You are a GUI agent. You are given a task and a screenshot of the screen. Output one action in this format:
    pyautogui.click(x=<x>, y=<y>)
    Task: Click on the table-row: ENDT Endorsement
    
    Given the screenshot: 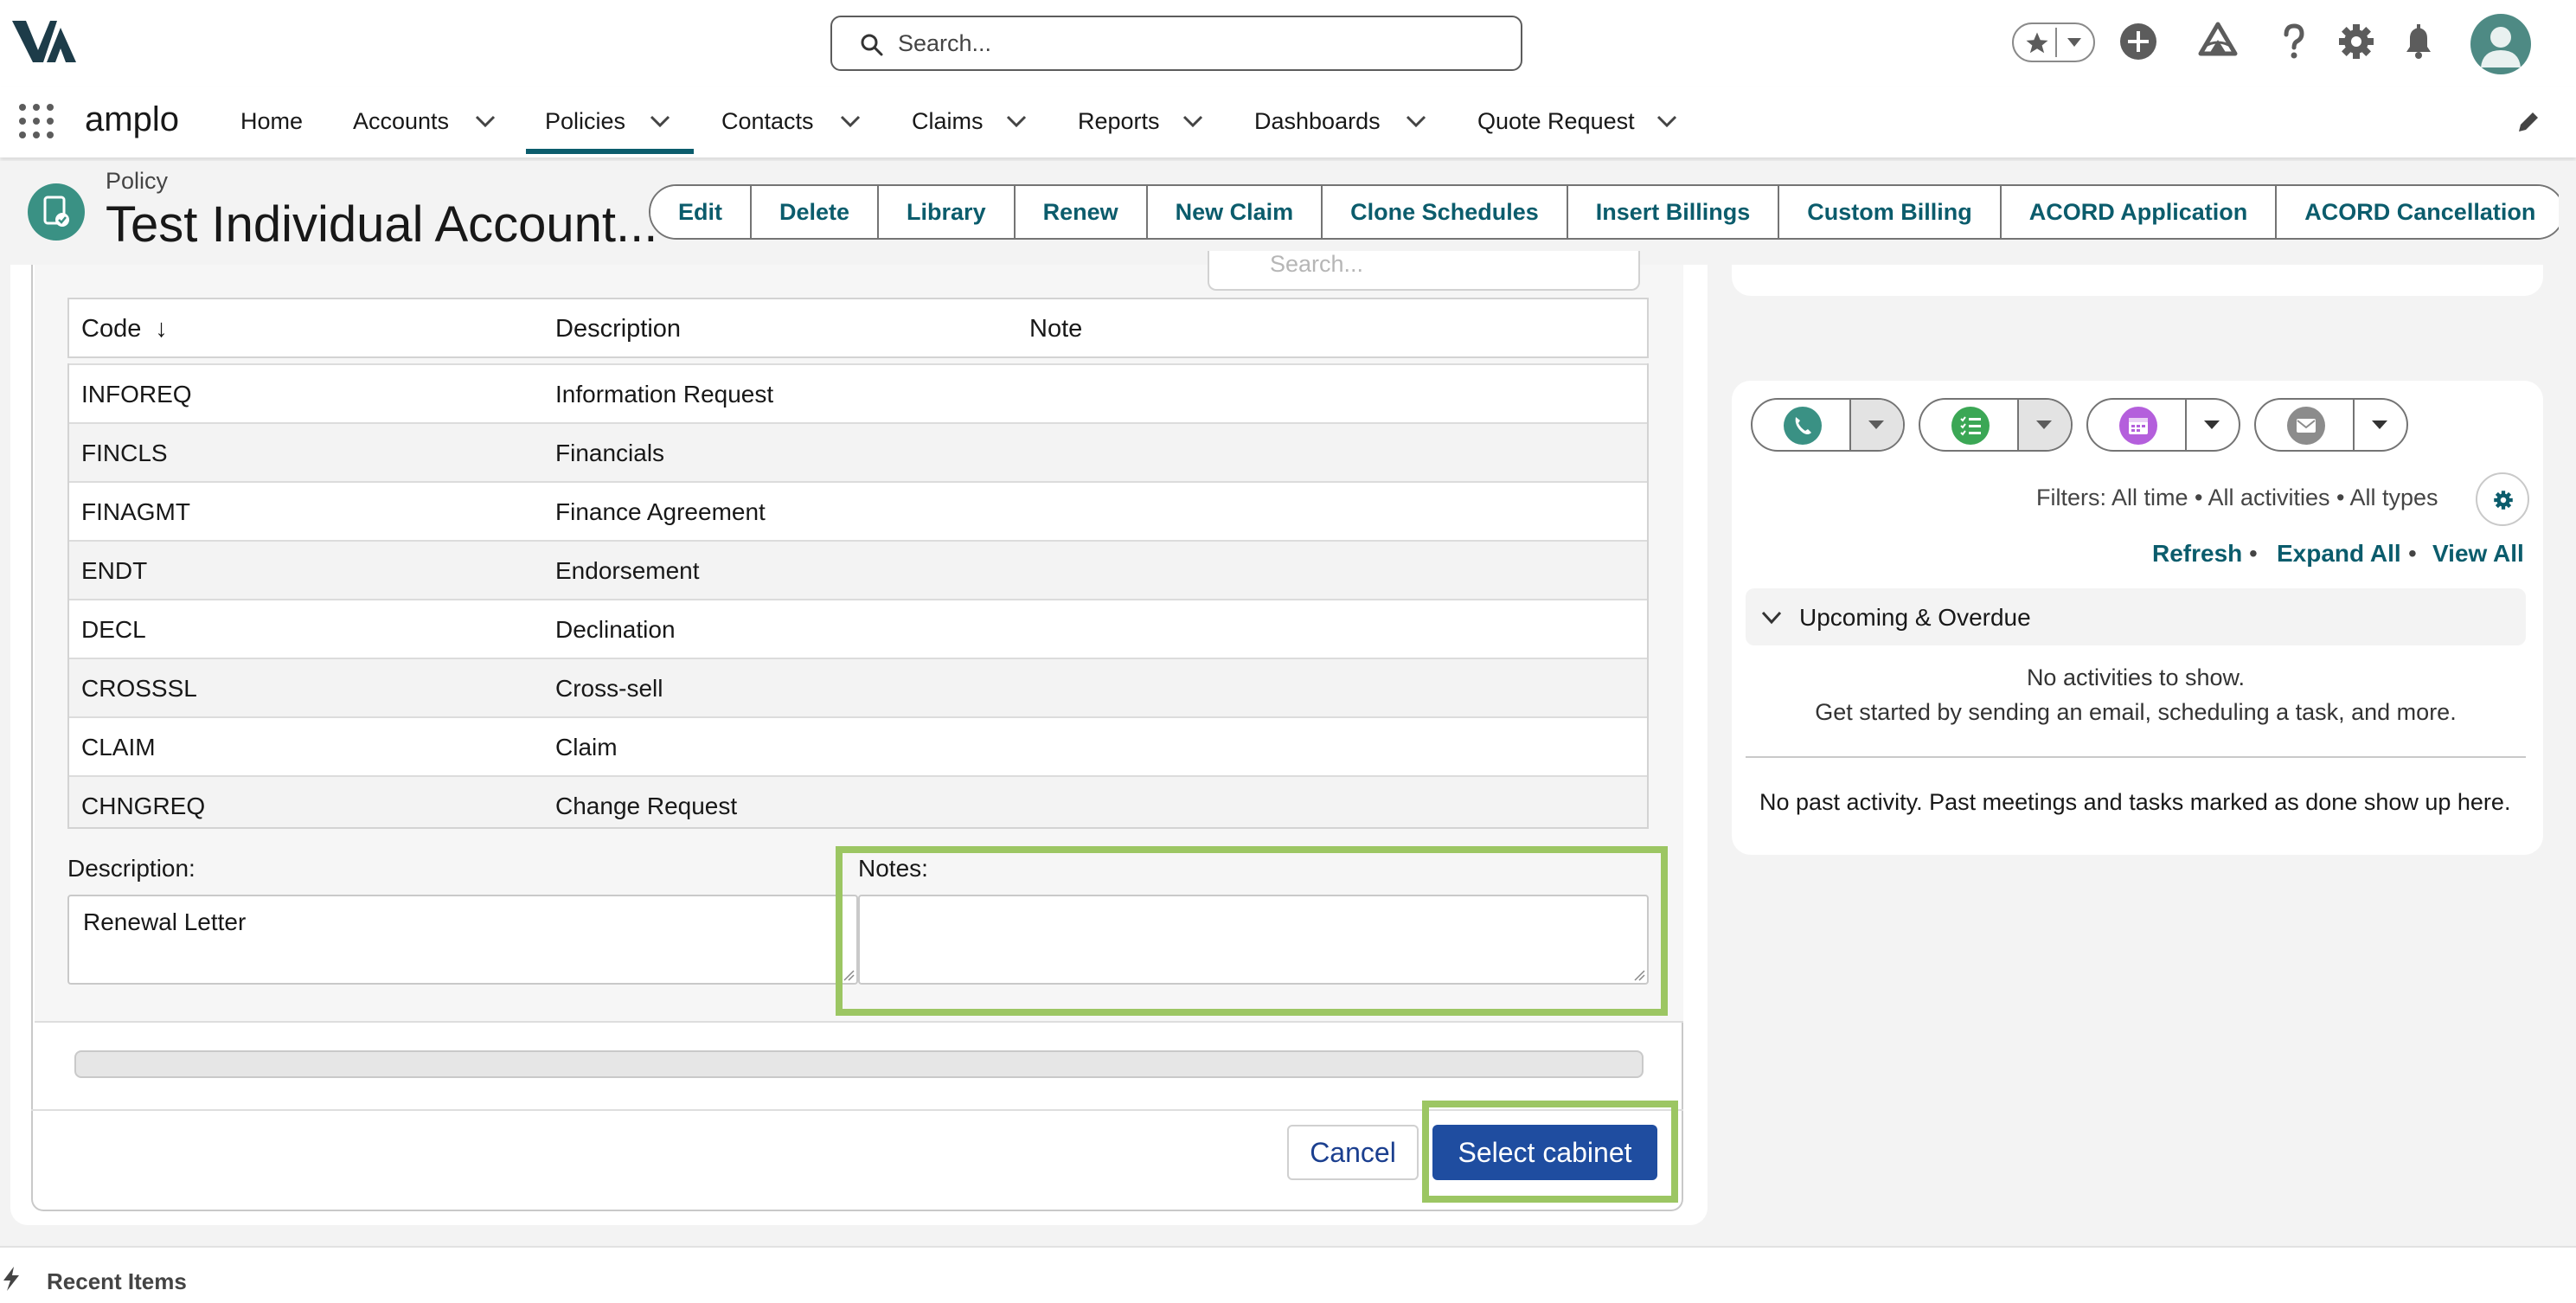 What is the action you would take?
    pyautogui.click(x=858, y=569)
    